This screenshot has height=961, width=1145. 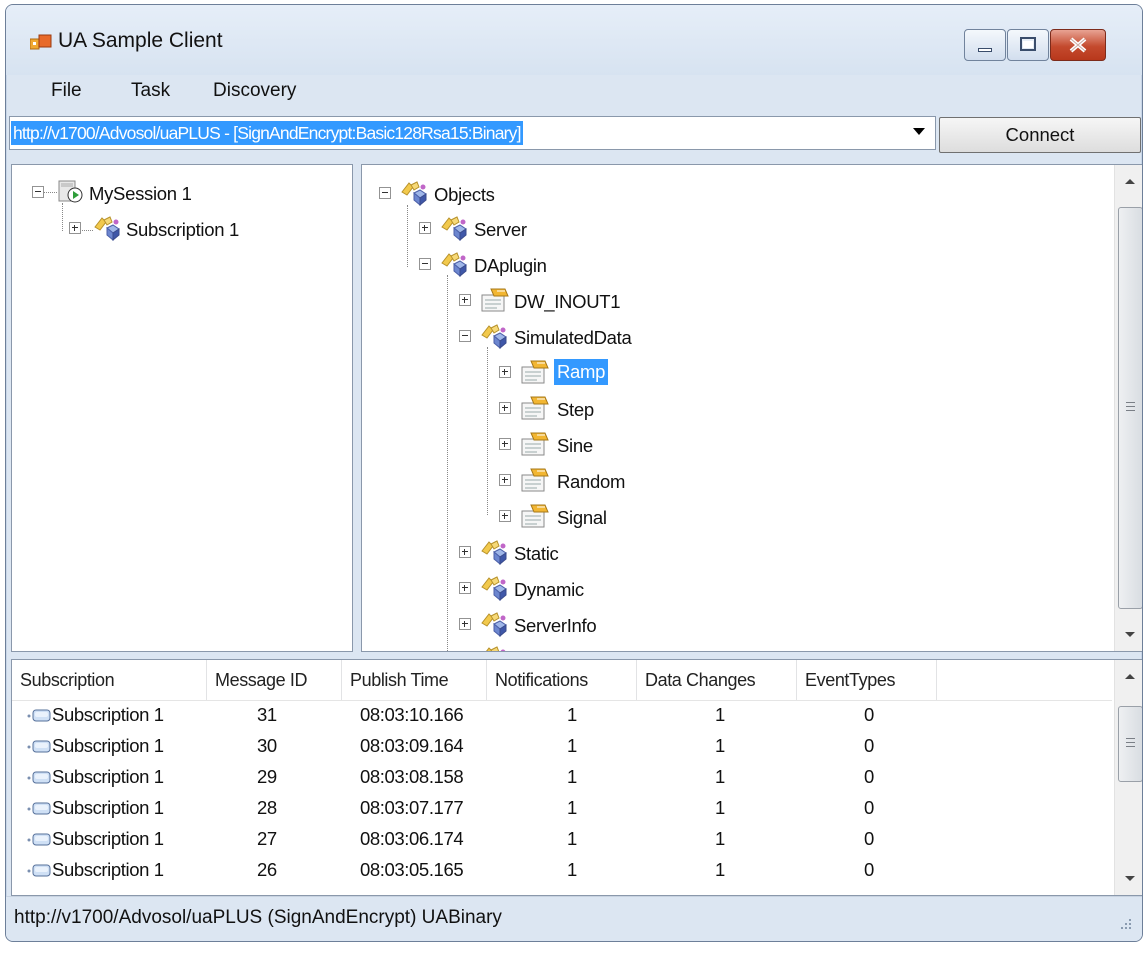 I want to click on table-row: Subscription 1 27 08:03:06.174 1 1 0, so click(x=562, y=840).